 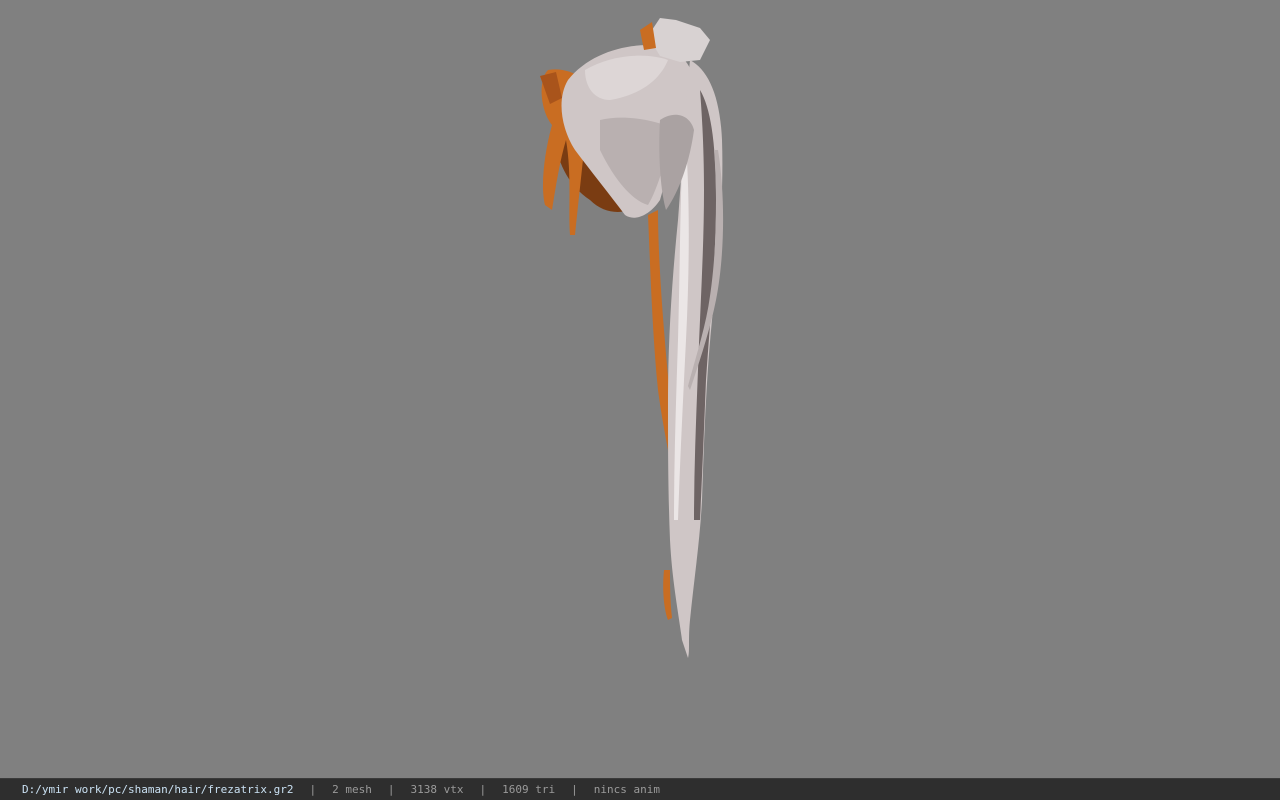 What do you see at coordinates (632, 338) in the screenshot?
I see `hair-model-render` at bounding box center [632, 338].